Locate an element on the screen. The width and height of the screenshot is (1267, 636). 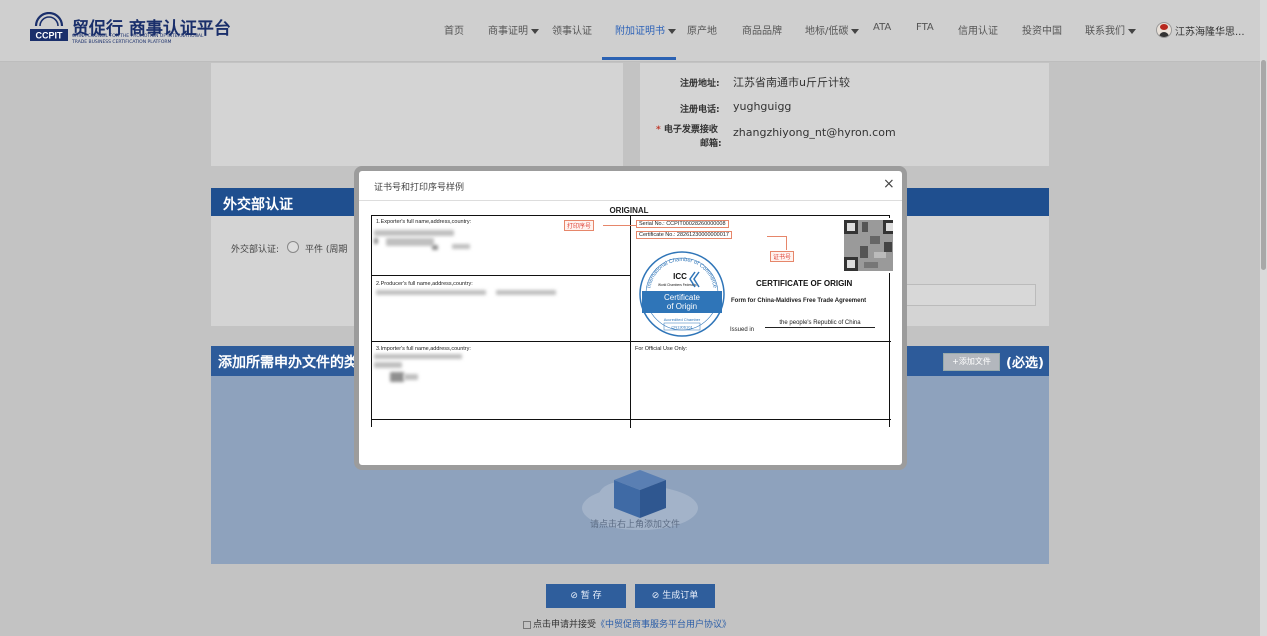
modal-title: 证书号和打印序号样例 is located at coordinates (419, 188).